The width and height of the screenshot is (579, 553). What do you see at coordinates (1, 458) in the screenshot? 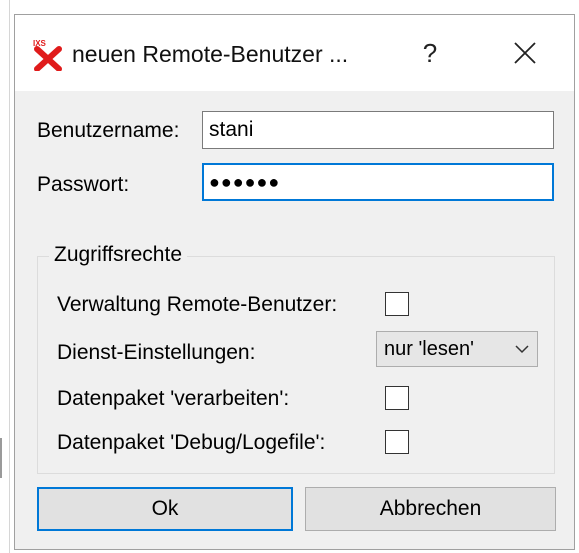
I see `background-window-mark` at bounding box center [1, 458].